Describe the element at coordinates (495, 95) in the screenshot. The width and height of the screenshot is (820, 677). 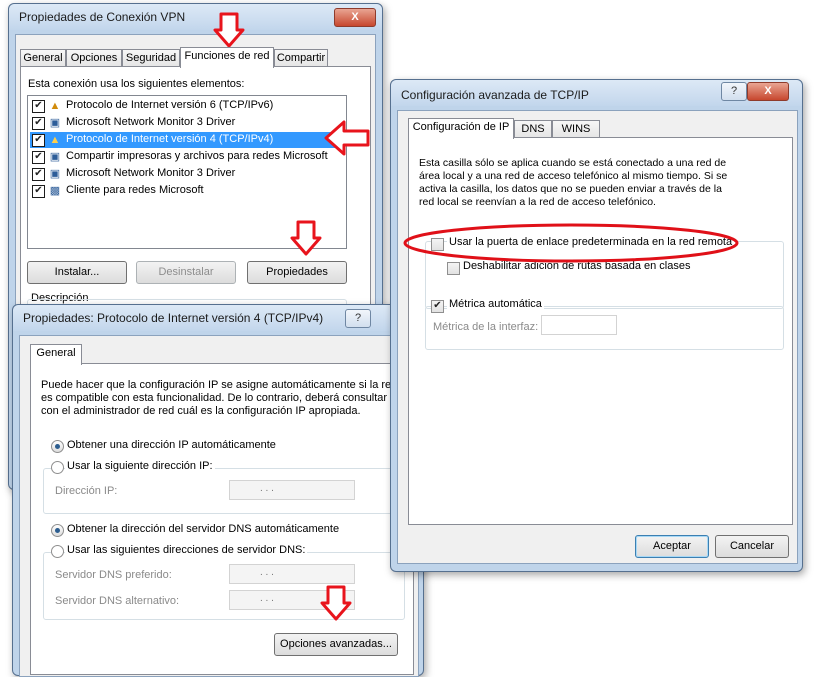
I see `adv-window-title: Configuración avanzada de TCP/IP` at that location.